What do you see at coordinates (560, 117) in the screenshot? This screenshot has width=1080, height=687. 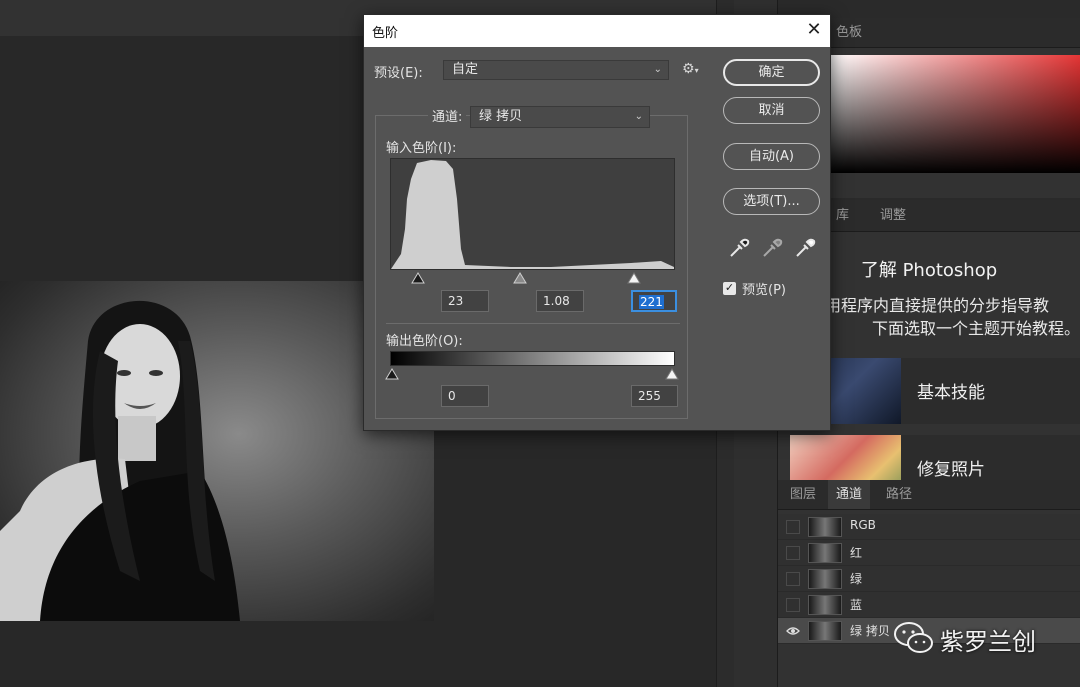 I see `channel-select: 绿 拷贝 ⌄` at bounding box center [560, 117].